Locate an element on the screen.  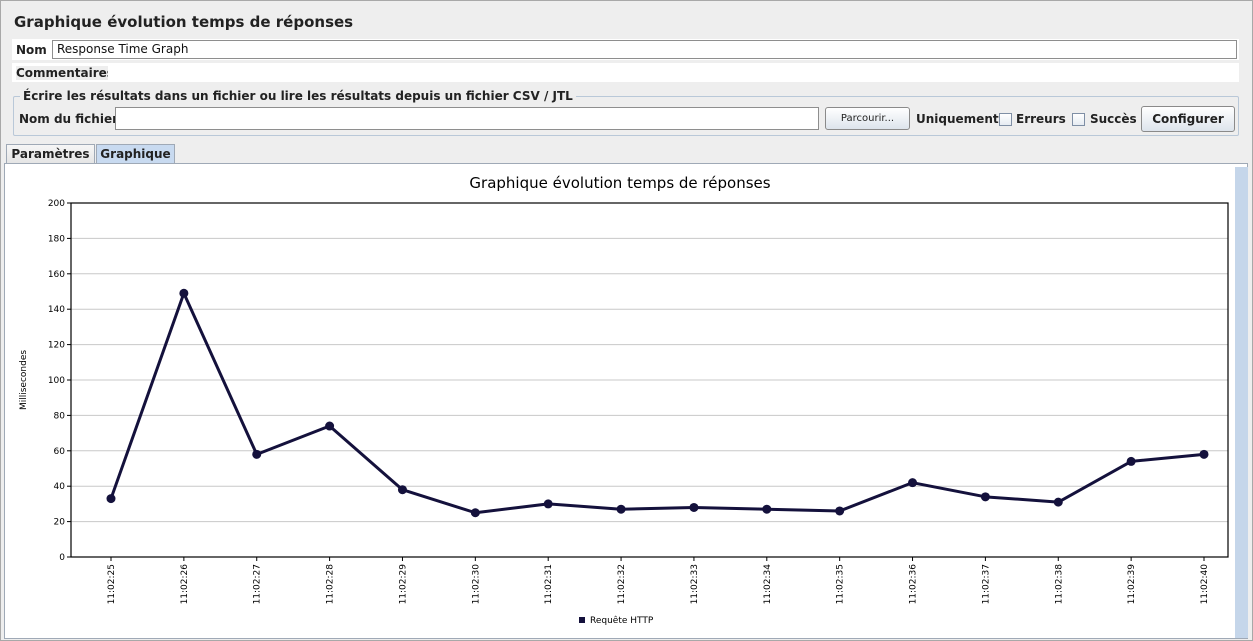
x-tick-label: 11:02:33 is located at coordinates (695, 584).